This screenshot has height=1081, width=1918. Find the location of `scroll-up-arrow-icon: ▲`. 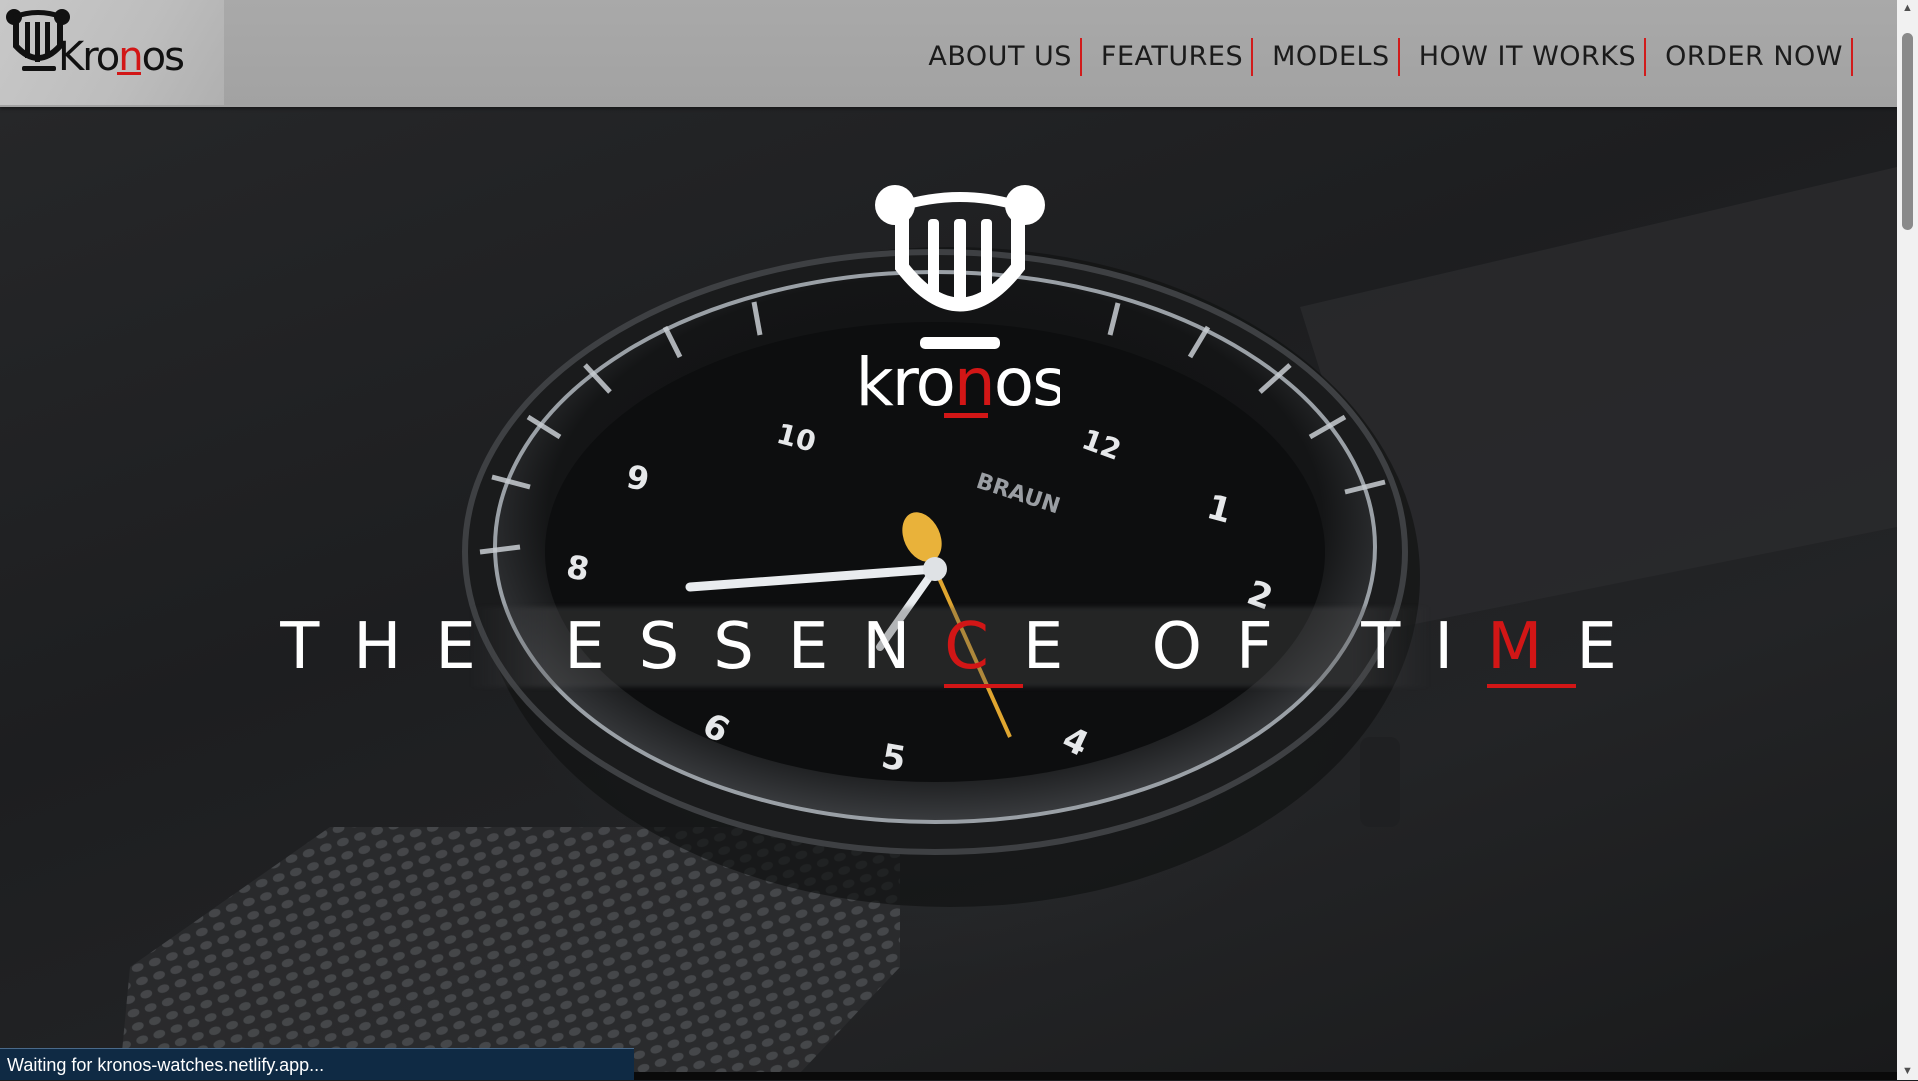

scroll-up-arrow-icon: ▲ is located at coordinates (1907, 8).